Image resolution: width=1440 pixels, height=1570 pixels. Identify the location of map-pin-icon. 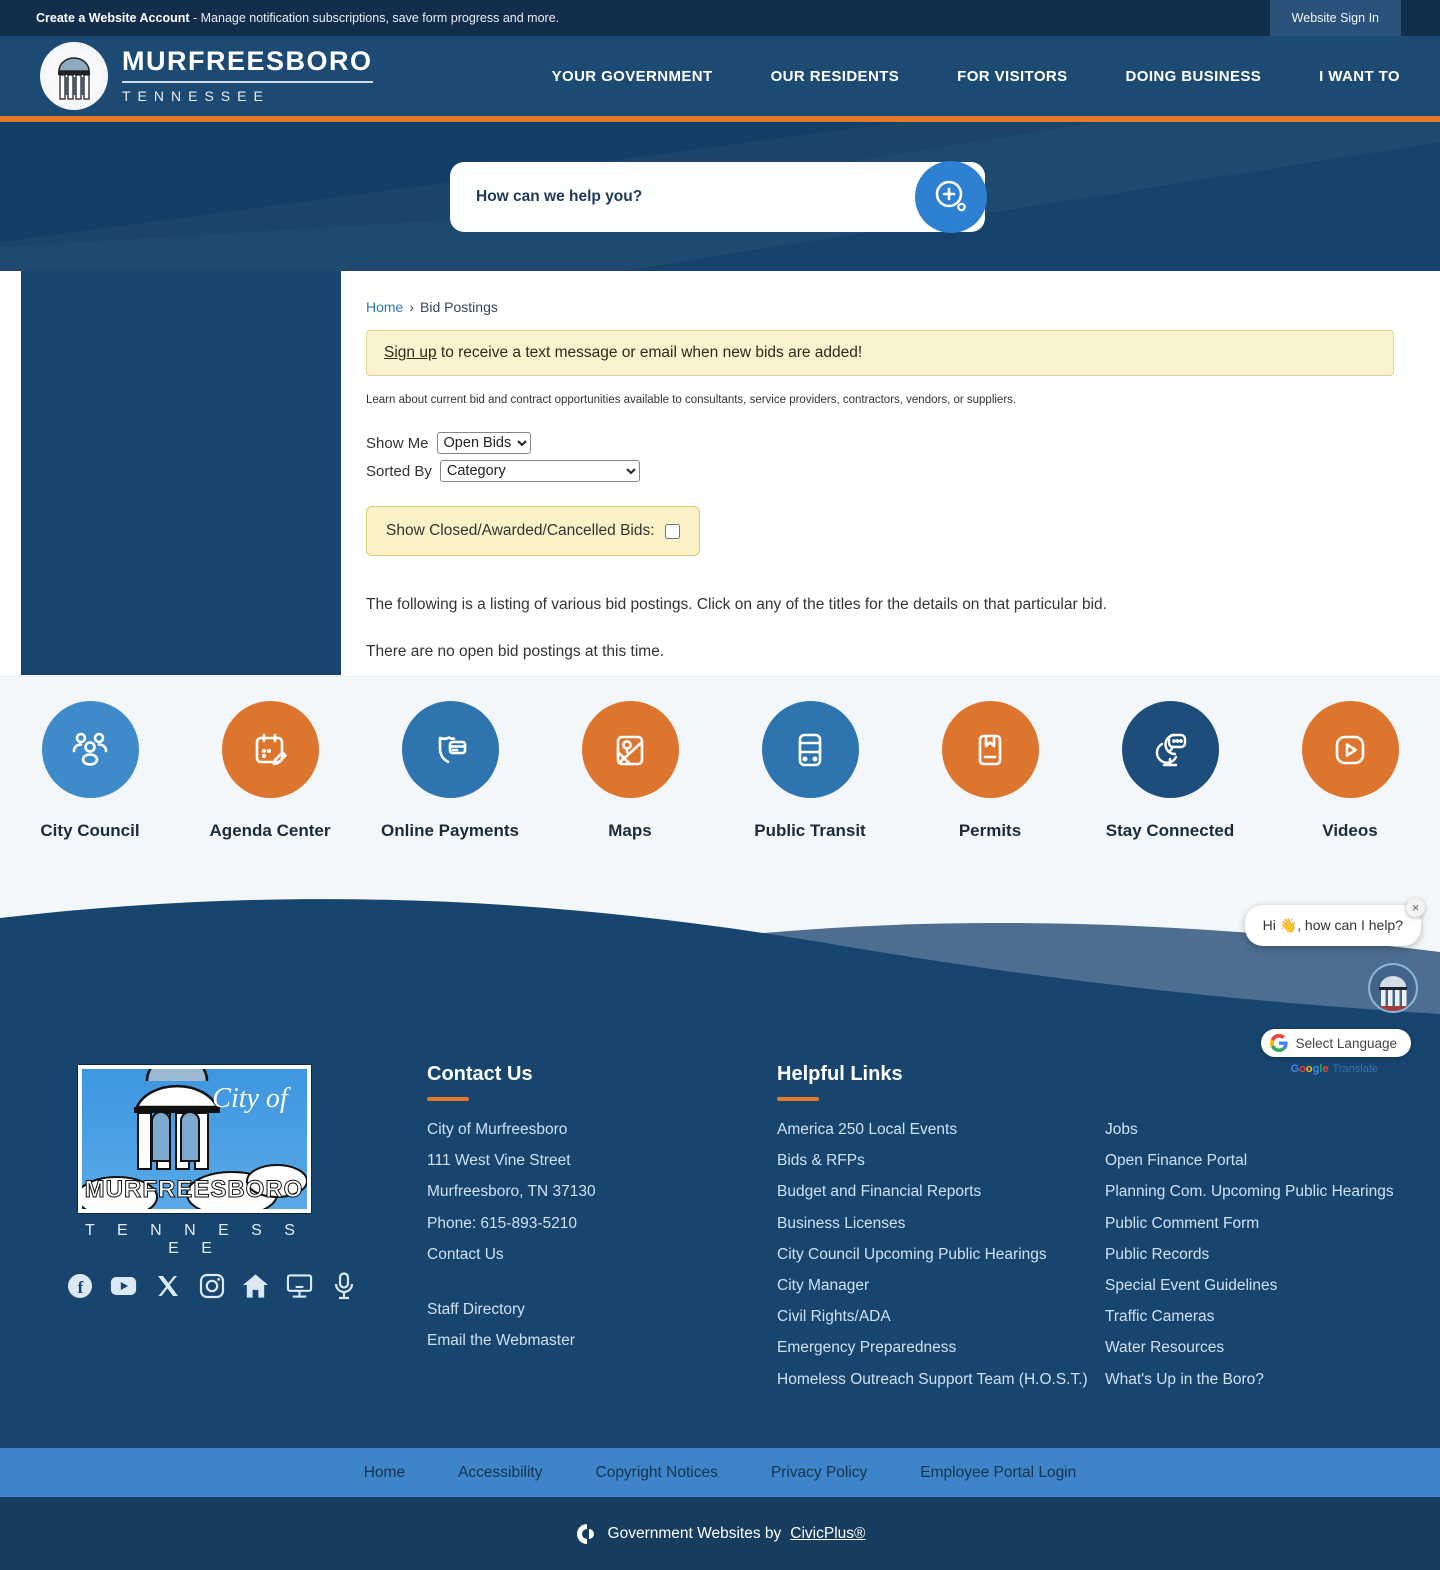
(630, 749).